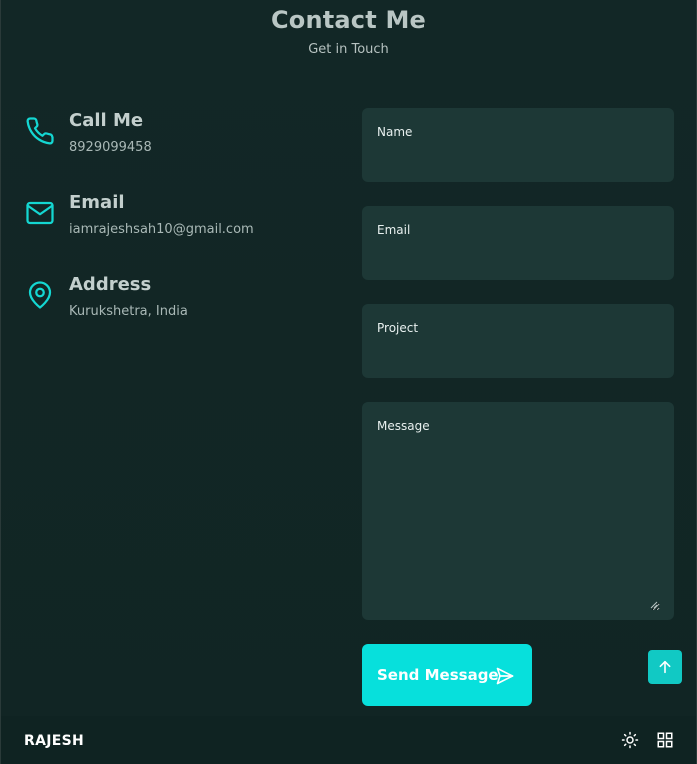 This screenshot has width=697, height=764. Describe the element at coordinates (348, 49) in the screenshot. I see `page-subtitle: Get in Touch` at that location.